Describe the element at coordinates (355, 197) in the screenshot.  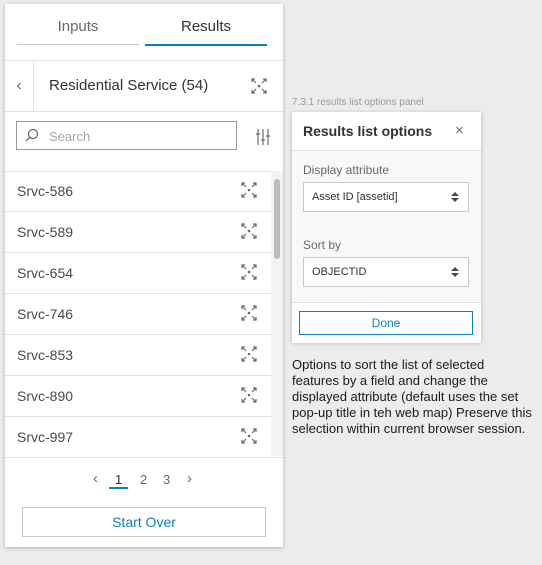
I see `display-attribute-value: Asset ID [assetid]` at that location.